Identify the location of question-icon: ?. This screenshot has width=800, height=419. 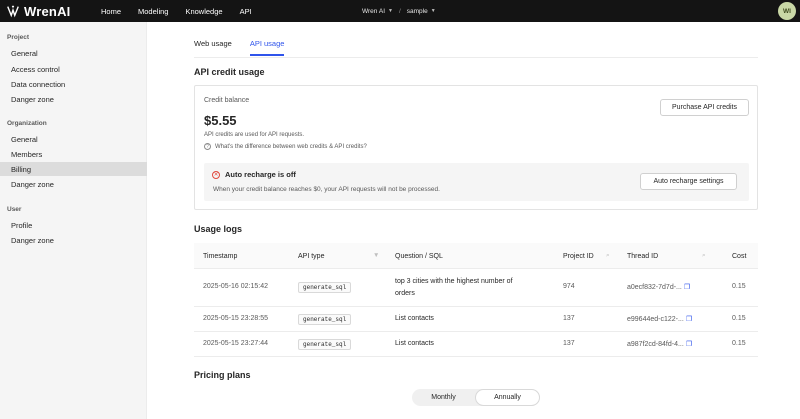
(207, 146).